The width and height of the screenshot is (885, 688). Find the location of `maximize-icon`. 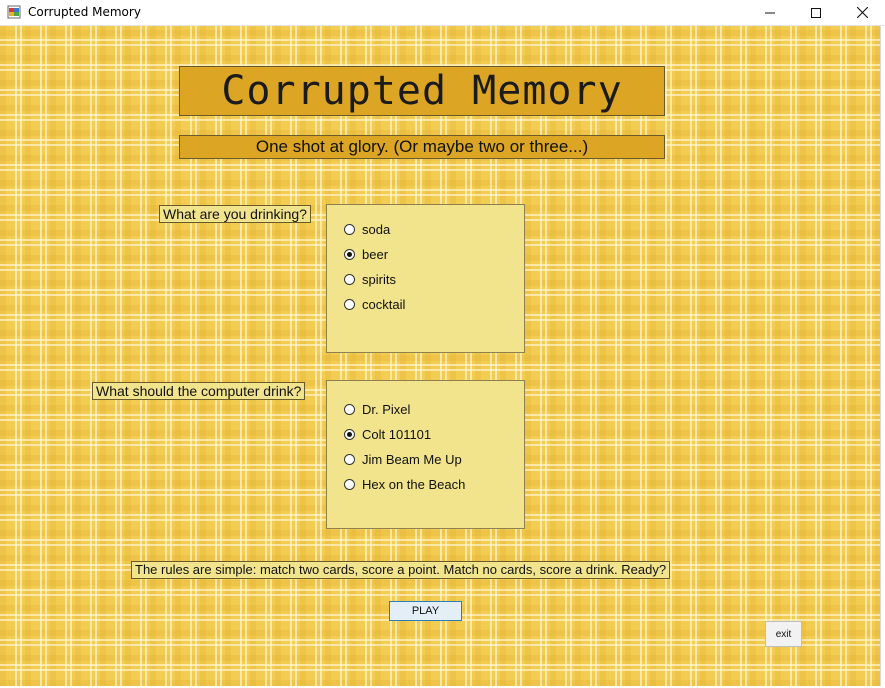

maximize-icon is located at coordinates (816, 12).